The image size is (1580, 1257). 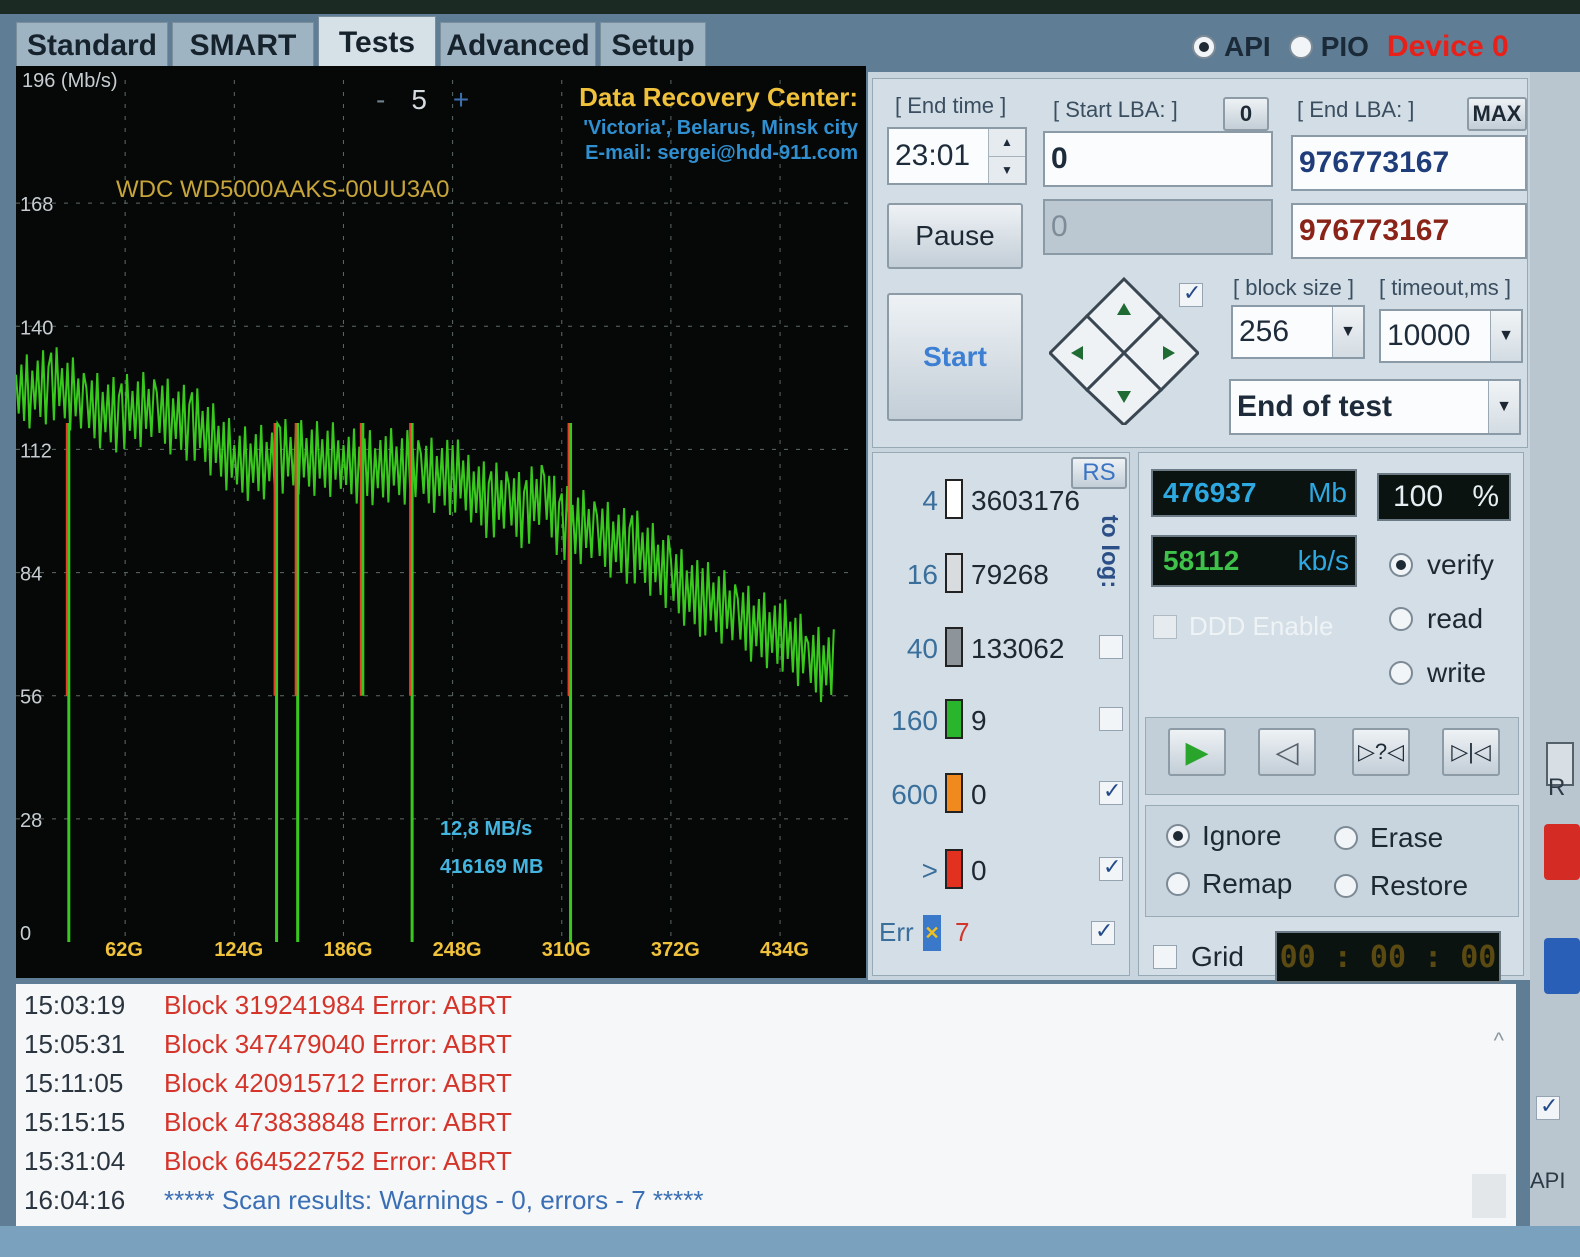 I want to click on end-time-label: [ End time ], so click(x=951, y=105).